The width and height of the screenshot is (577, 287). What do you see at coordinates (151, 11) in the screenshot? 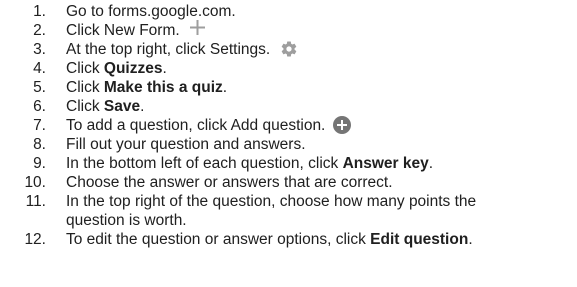
I see `step-text: Go to forms.google.com.` at bounding box center [151, 11].